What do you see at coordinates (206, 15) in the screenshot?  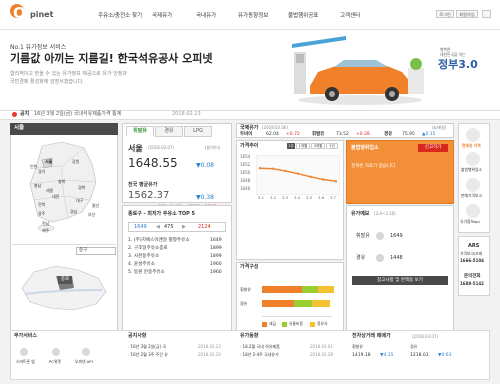 I see `nav-domestic-price: 국내유가` at bounding box center [206, 15].